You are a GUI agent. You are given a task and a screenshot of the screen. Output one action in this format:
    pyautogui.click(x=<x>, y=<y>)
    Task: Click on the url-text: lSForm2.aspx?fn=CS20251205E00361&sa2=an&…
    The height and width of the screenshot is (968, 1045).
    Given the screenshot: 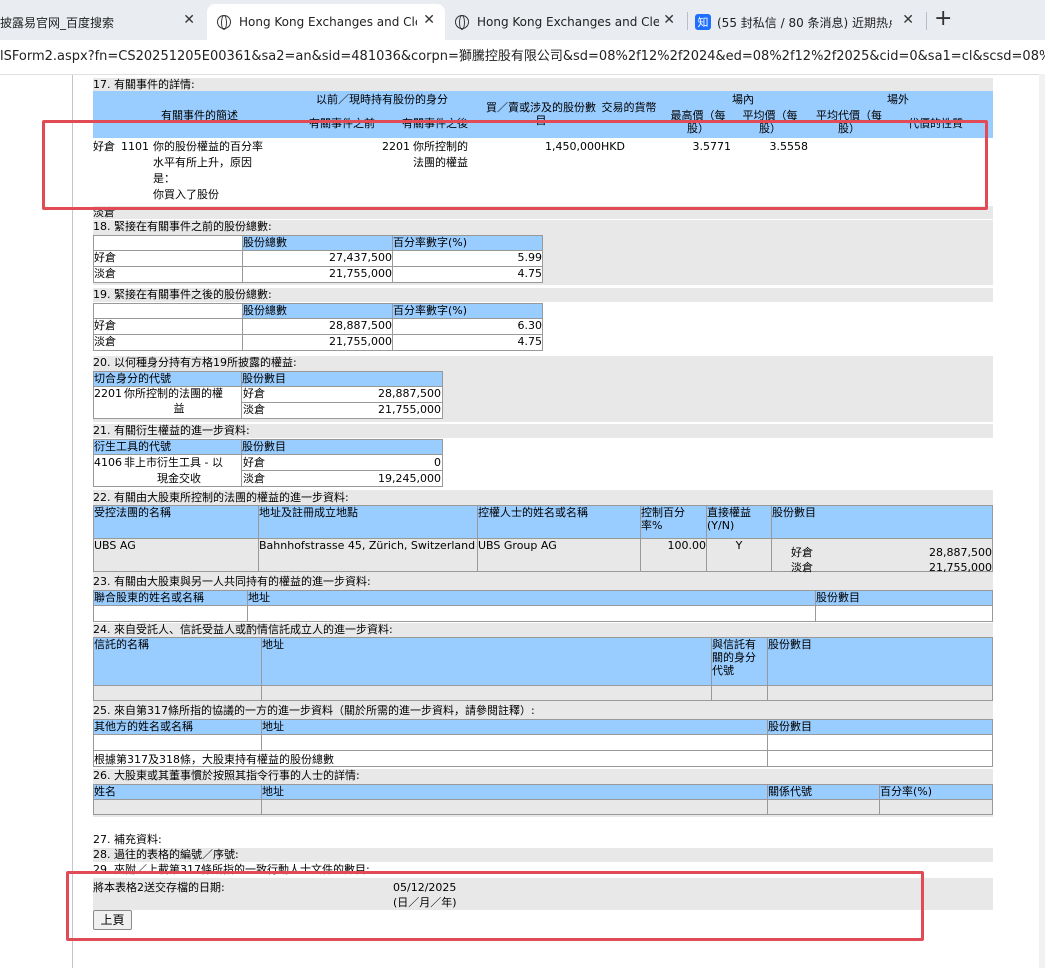 What is the action you would take?
    pyautogui.click(x=522, y=56)
    